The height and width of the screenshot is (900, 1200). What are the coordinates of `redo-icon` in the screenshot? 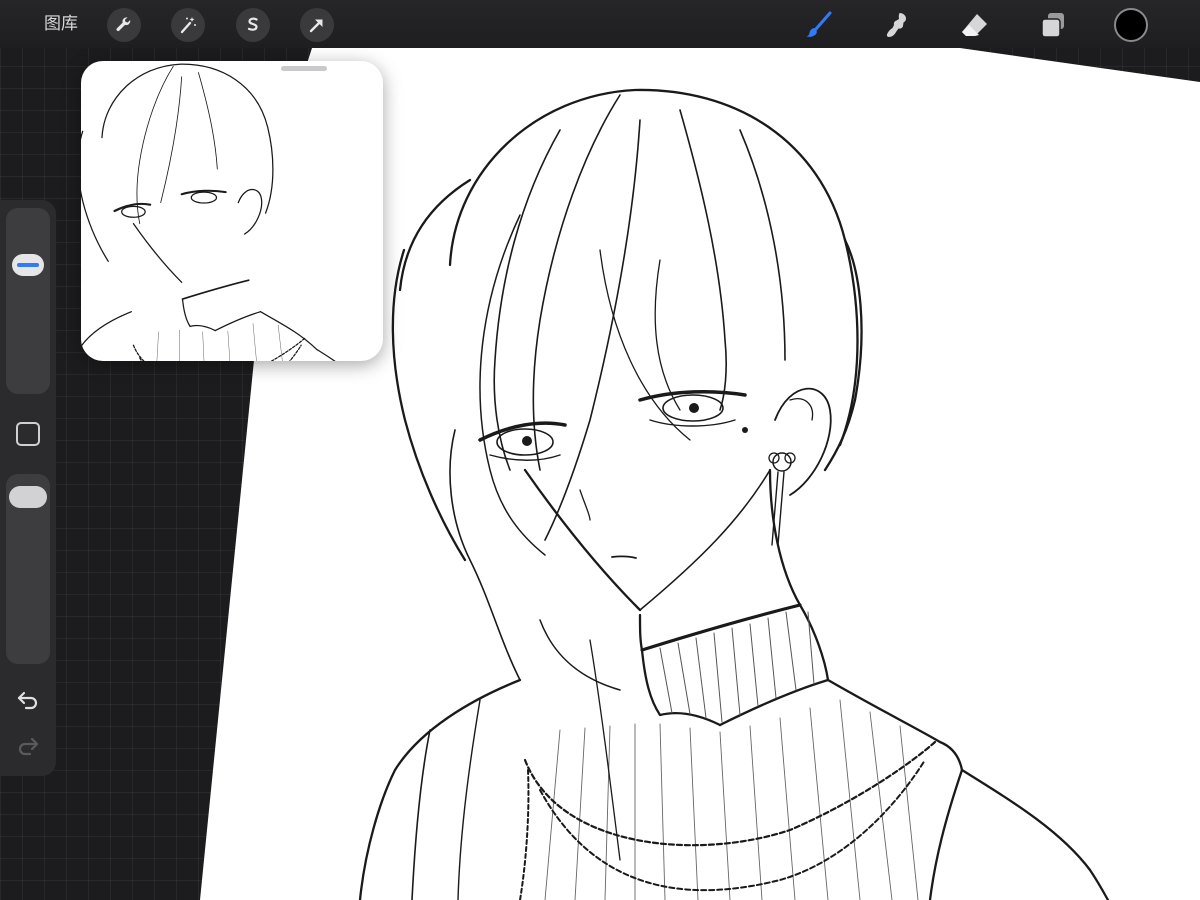 It's located at (28, 746).